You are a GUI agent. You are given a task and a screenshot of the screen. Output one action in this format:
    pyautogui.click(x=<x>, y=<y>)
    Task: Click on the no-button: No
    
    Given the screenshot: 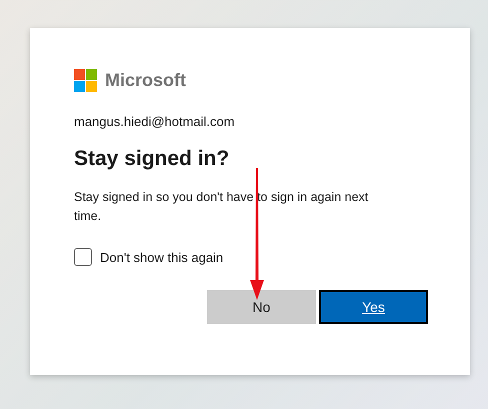 What is the action you would take?
    pyautogui.click(x=261, y=307)
    